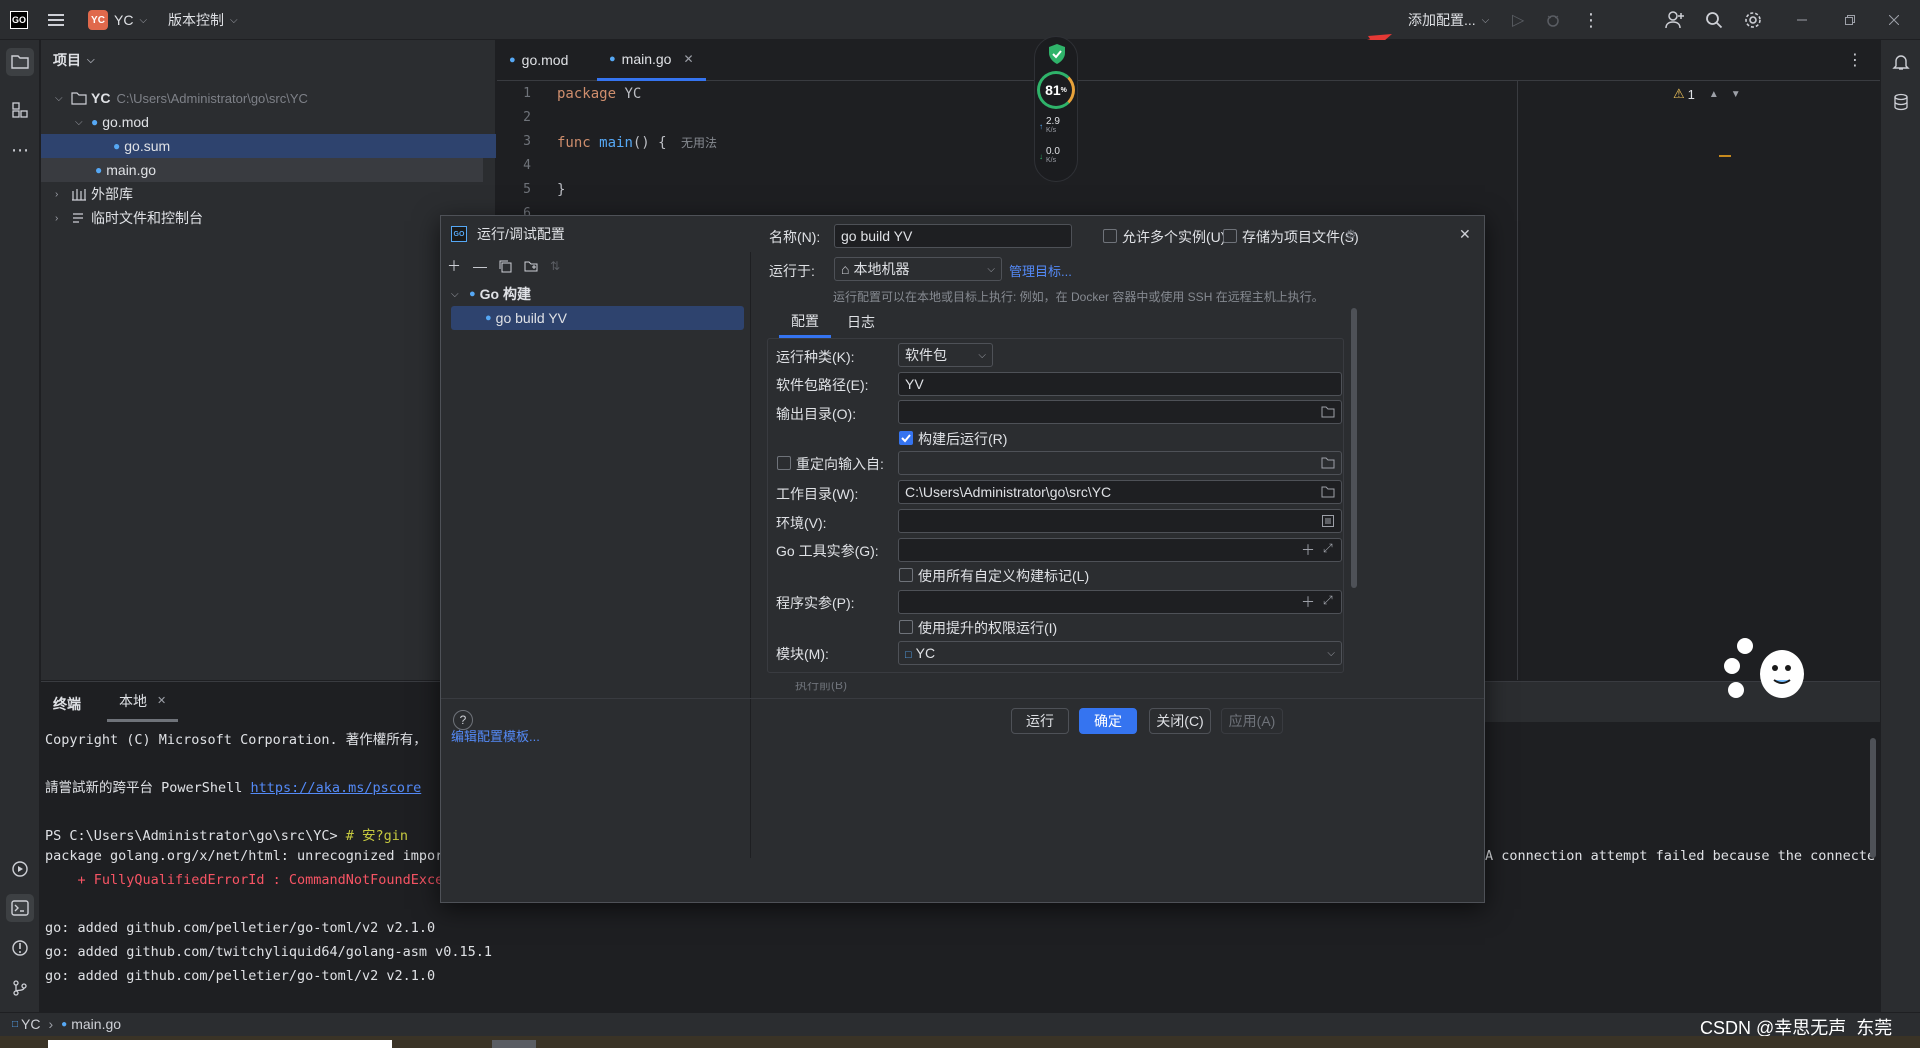  Describe the element at coordinates (1108, 721) in the screenshot. I see `ok-button: 确定` at that location.